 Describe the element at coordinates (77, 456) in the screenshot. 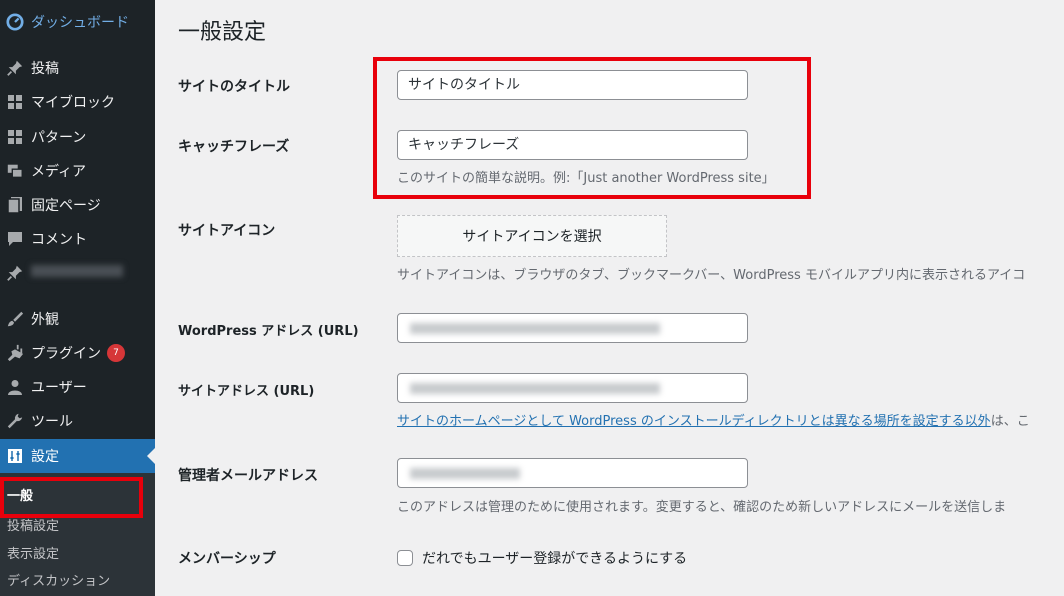

I see `sidebar-item-settings: 設定` at that location.